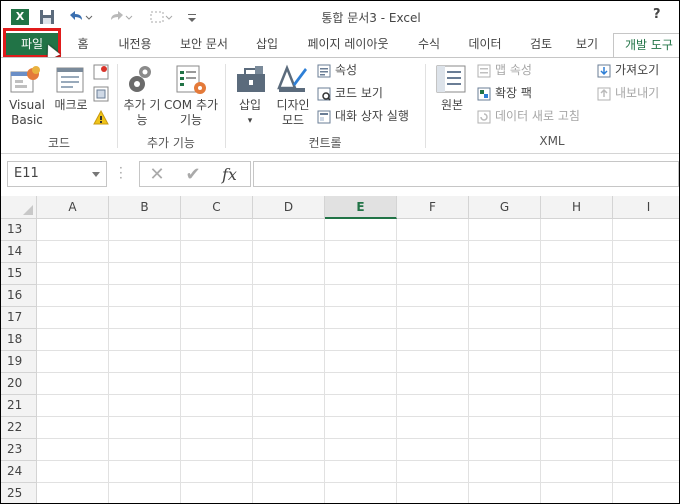  Describe the element at coordinates (19, 384) in the screenshot. I see `row-header-20: 20` at that location.